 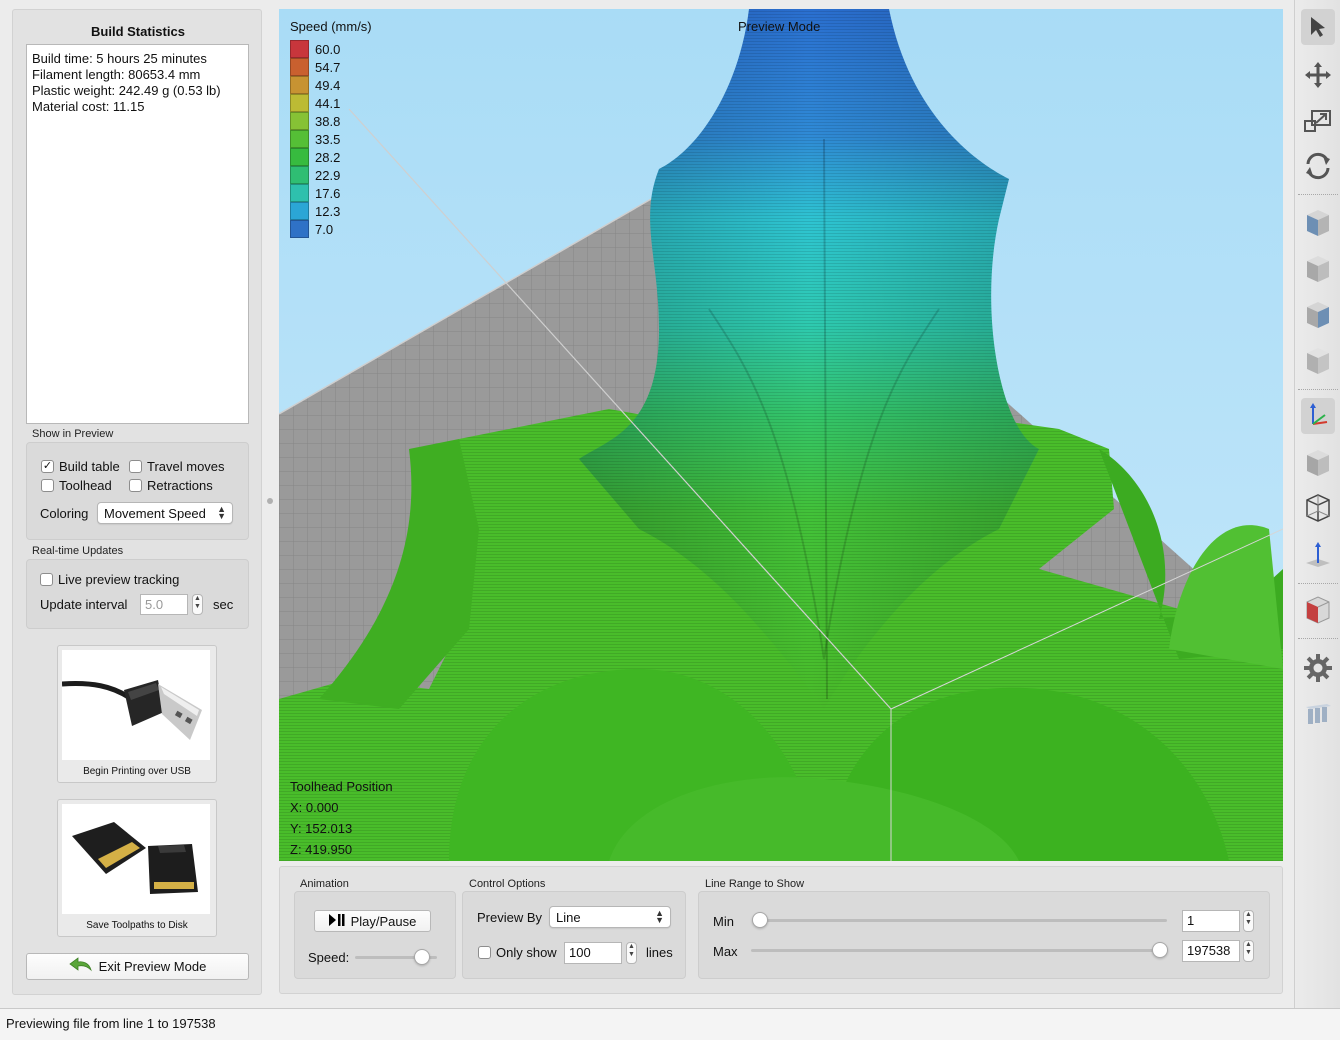 I want to click on min-slider-track, so click(x=963, y=920).